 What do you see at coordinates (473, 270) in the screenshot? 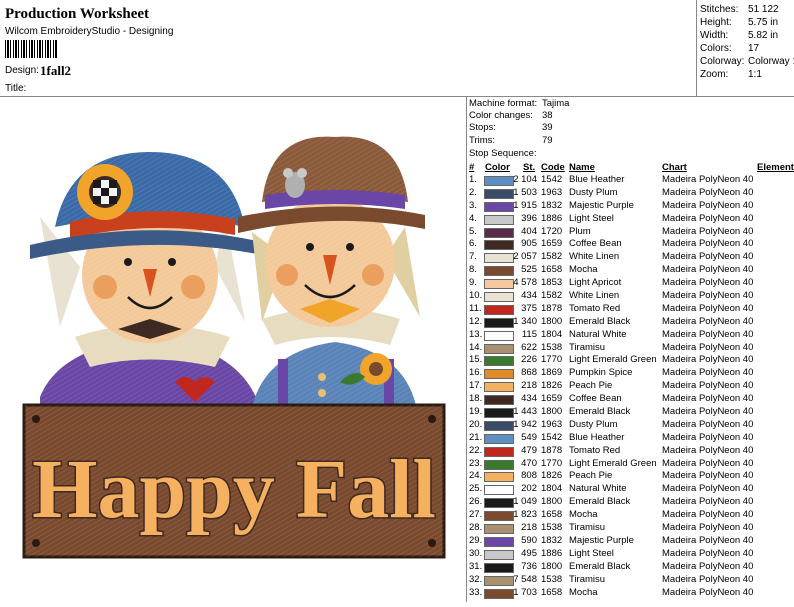
I see `stop-number: 8.` at bounding box center [473, 270].